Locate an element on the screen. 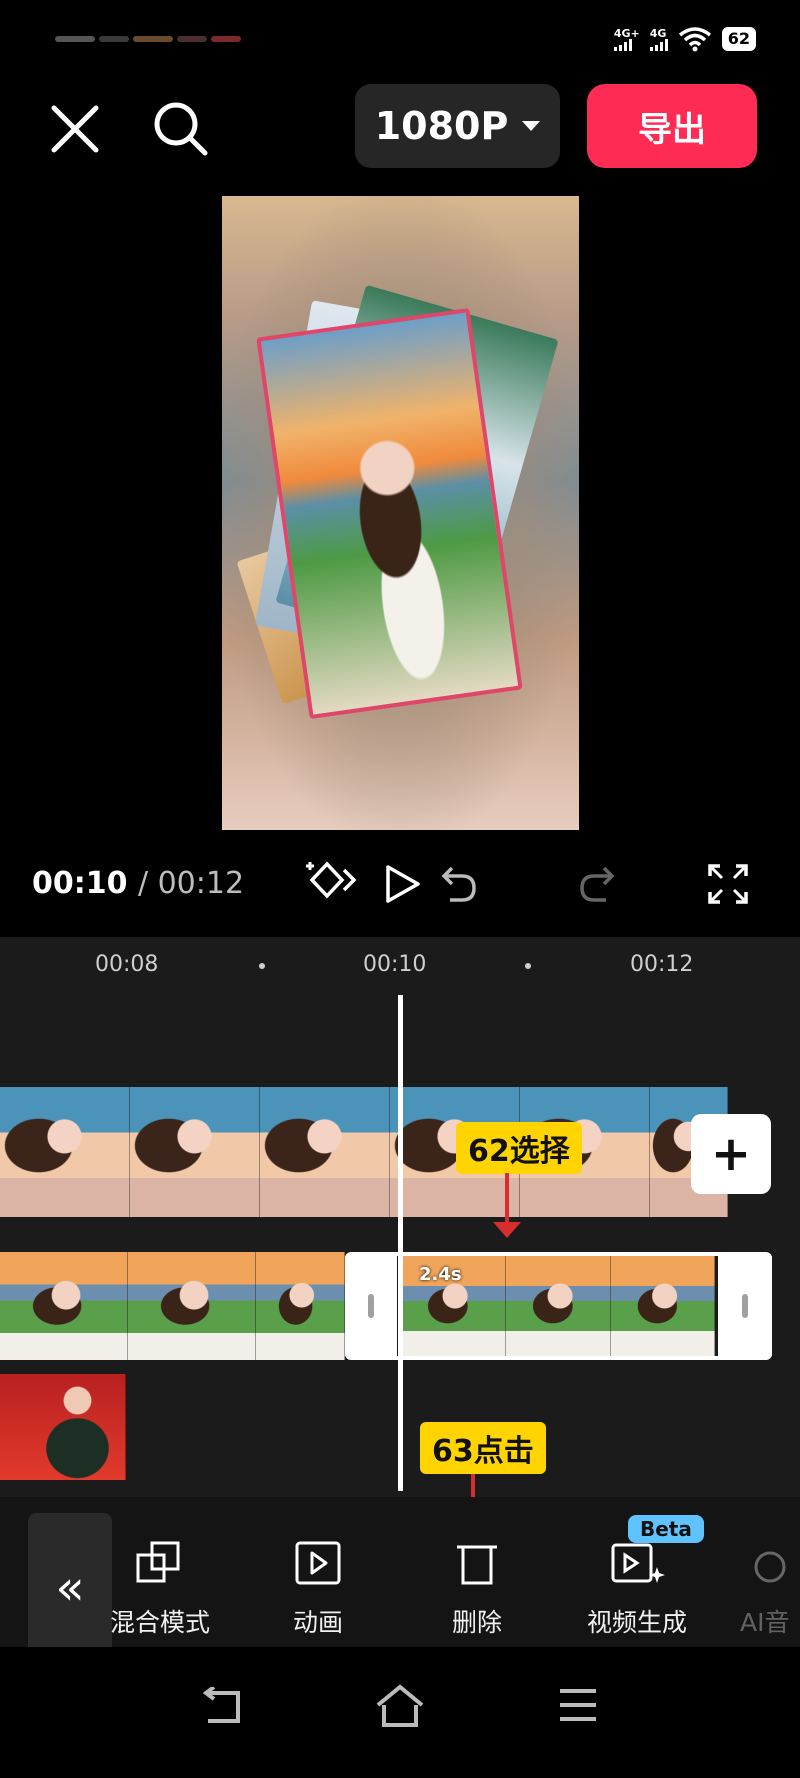 The height and width of the screenshot is (1778, 800). close-icon is located at coordinates (75, 129).